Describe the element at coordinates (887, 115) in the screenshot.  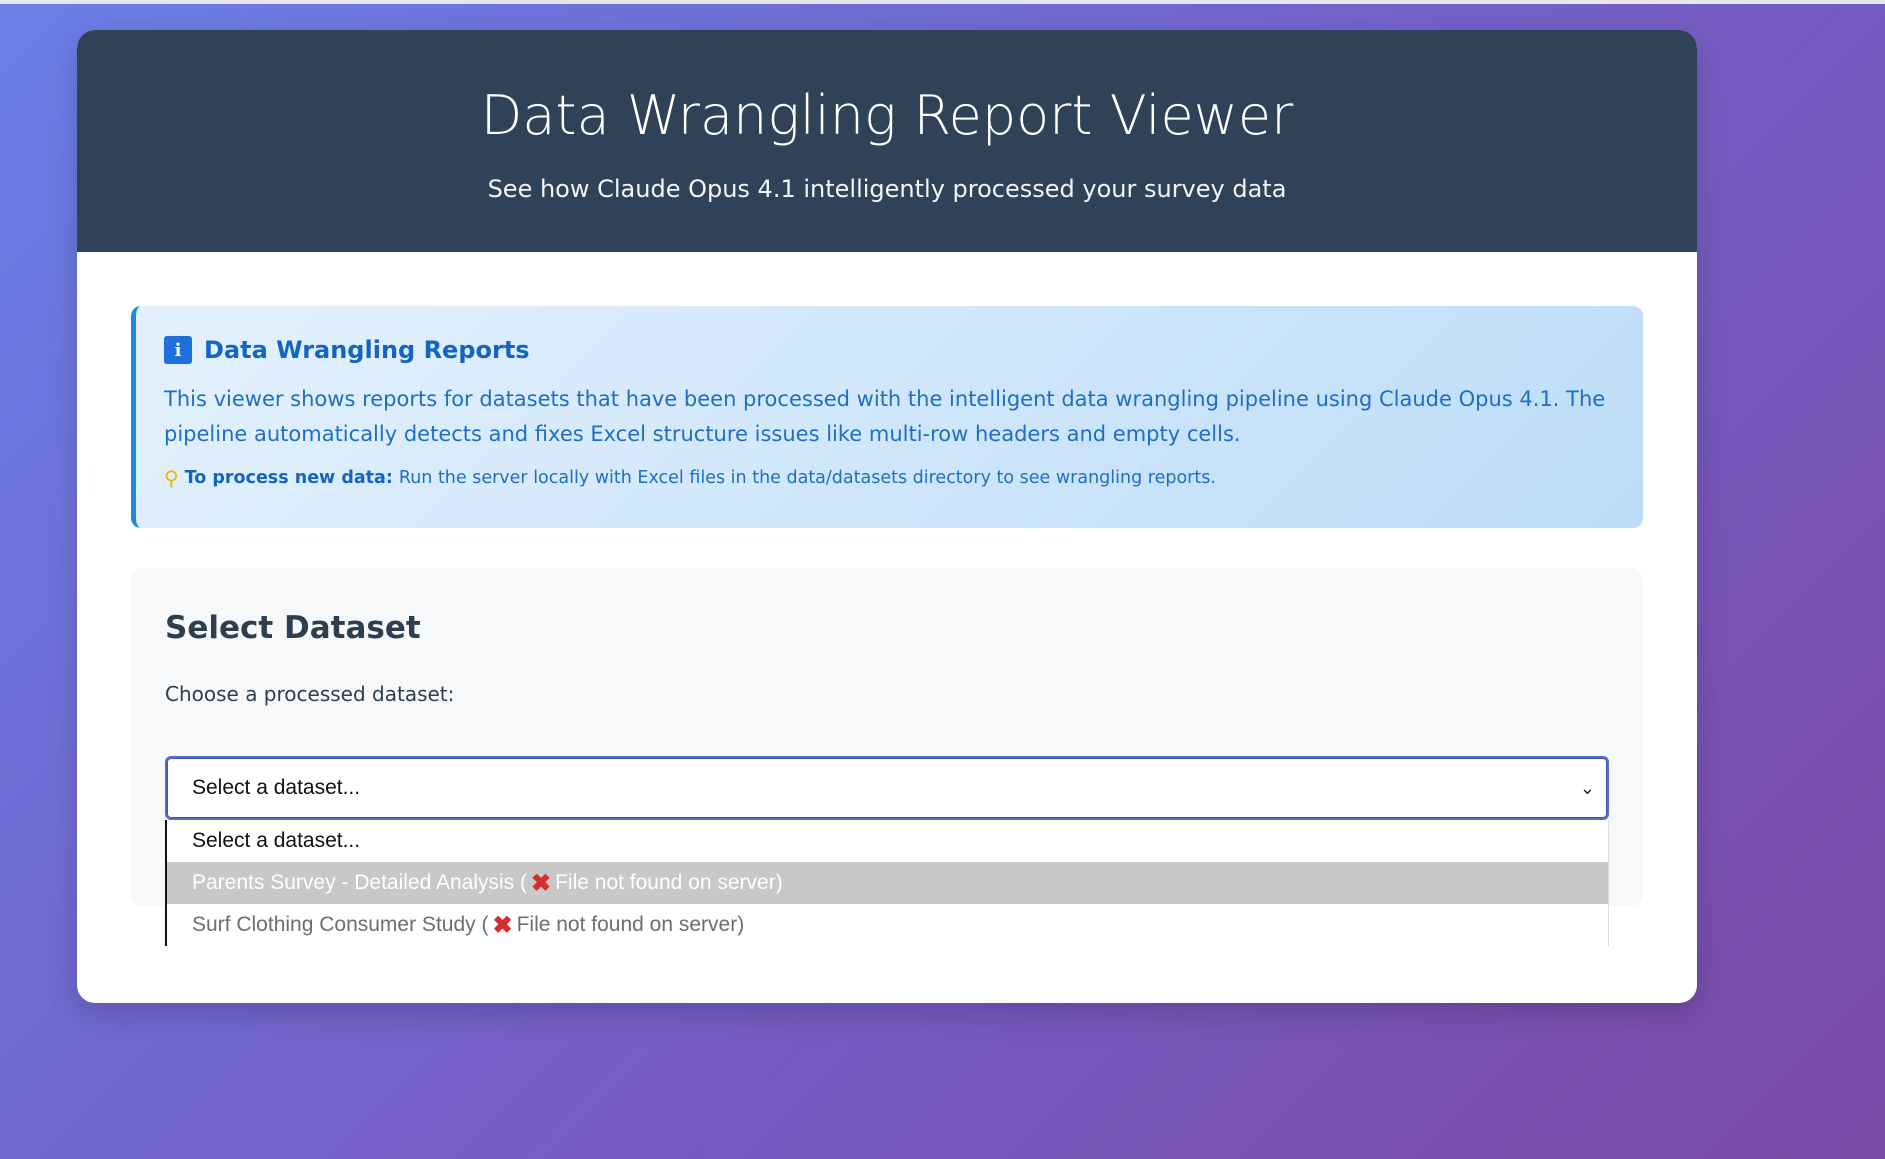
I see `page-title: Data Wrangling Report Viewer` at that location.